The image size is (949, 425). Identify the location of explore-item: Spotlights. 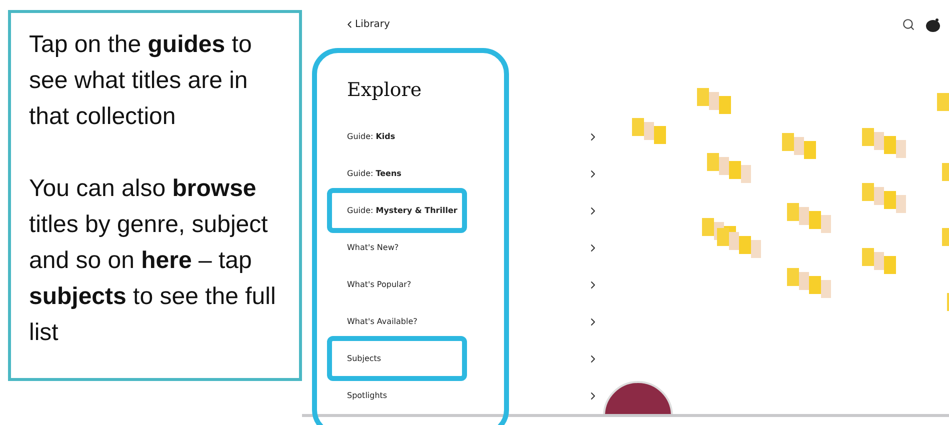
(367, 395).